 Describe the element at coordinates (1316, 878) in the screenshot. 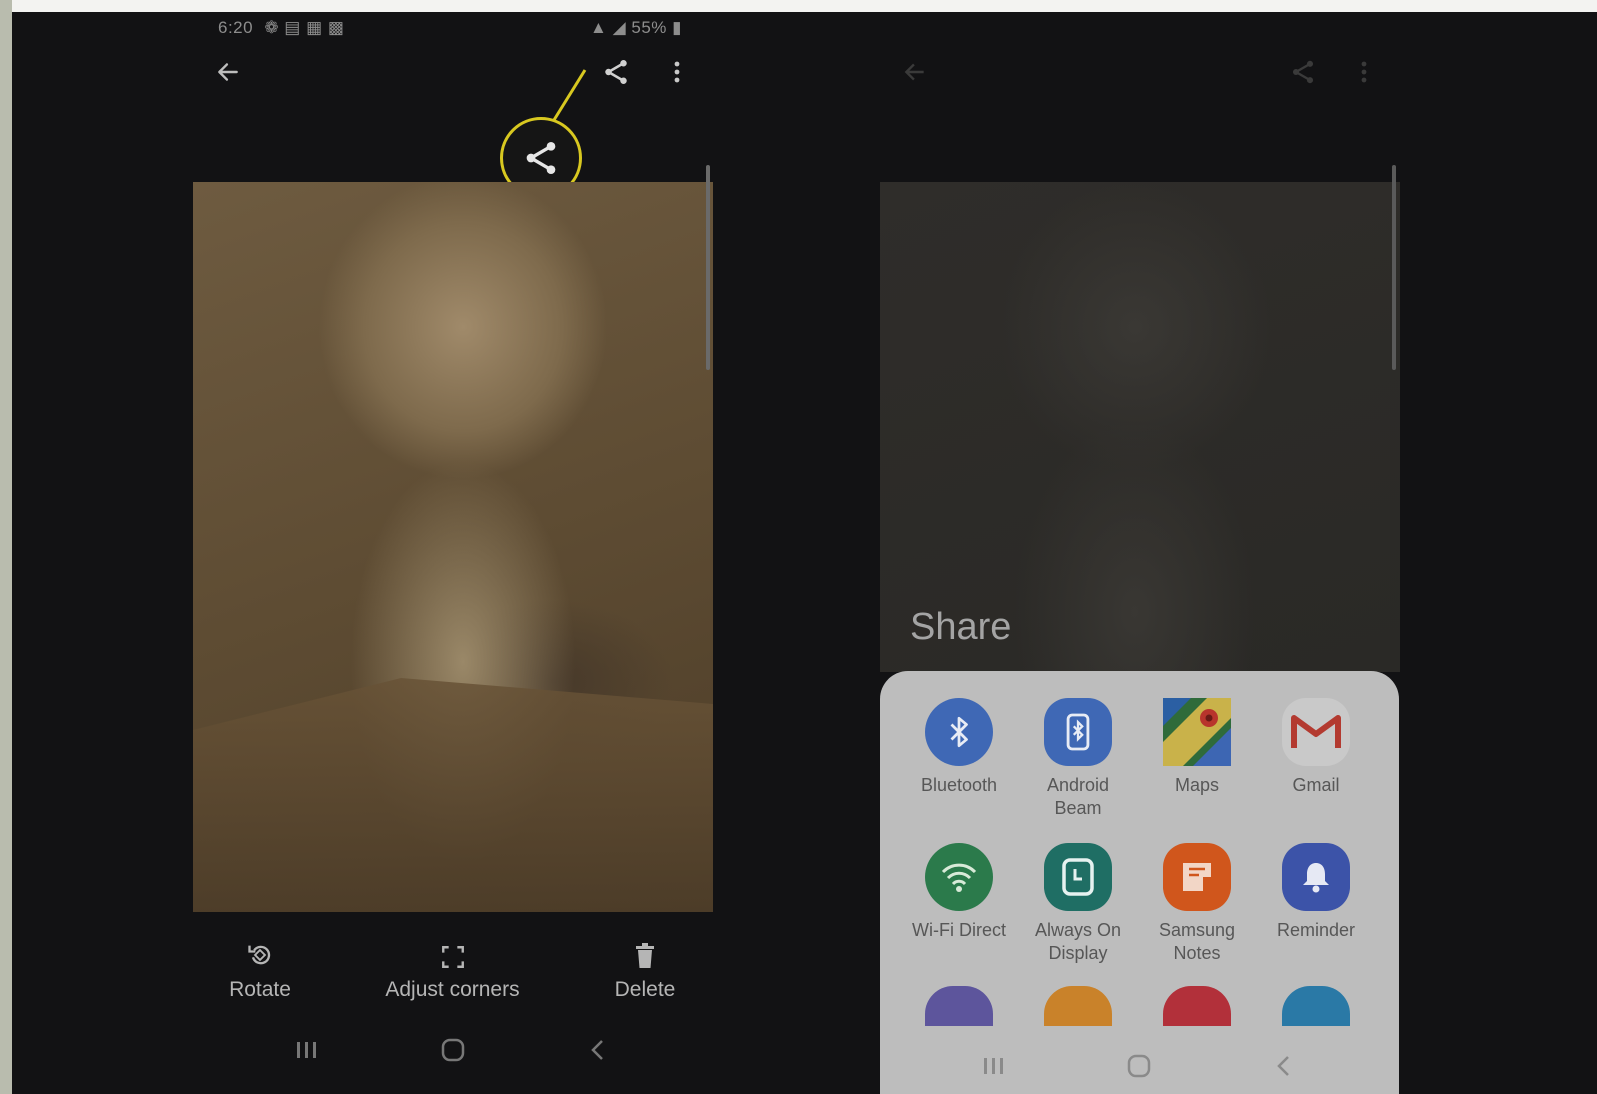

I see `bell-icon` at that location.